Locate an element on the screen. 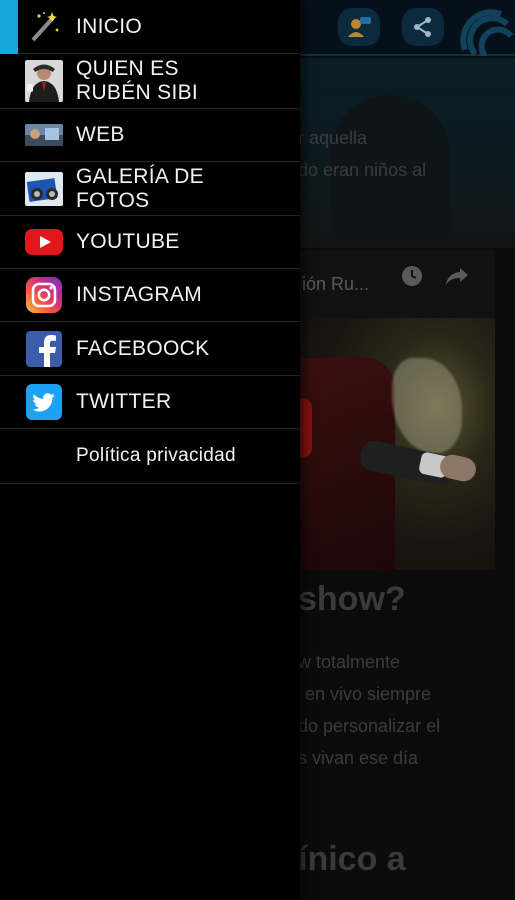 The width and height of the screenshot is (515, 900). facebook-icon is located at coordinates (44, 348).